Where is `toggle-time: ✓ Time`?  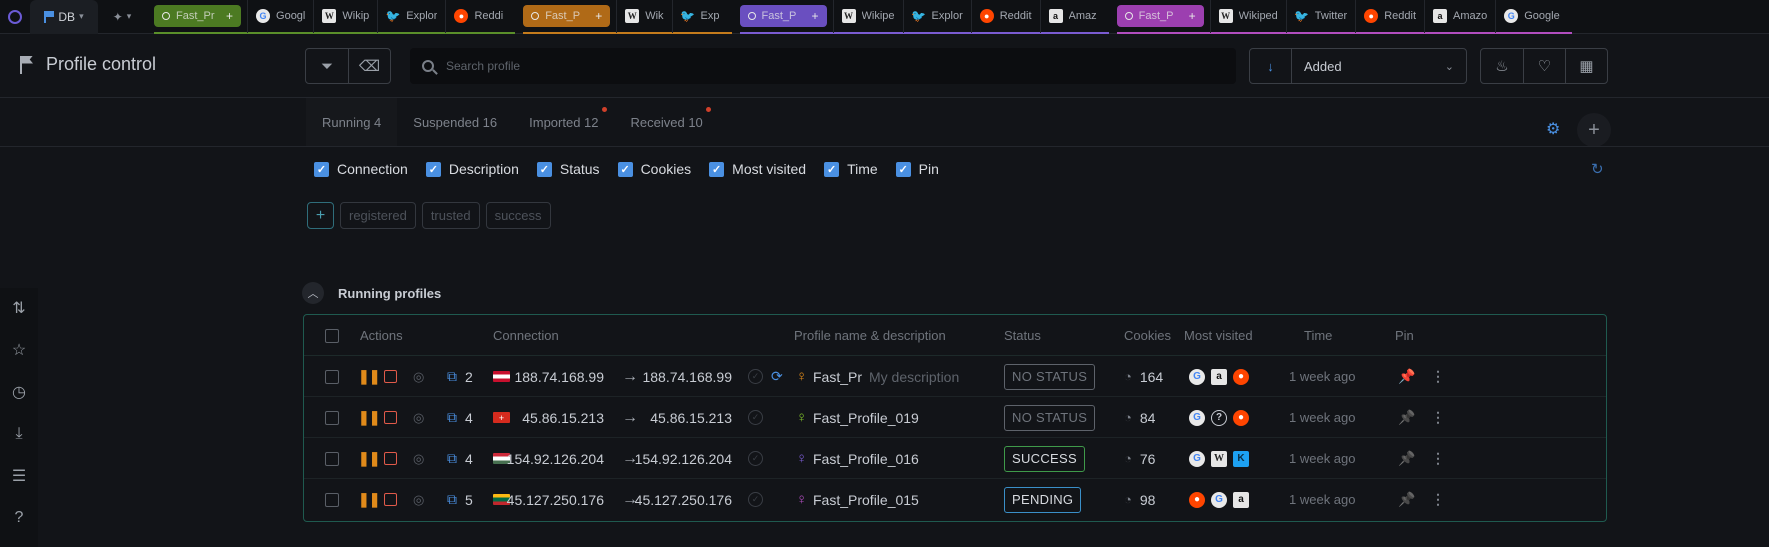
toggle-time: ✓ Time is located at coordinates (851, 169).